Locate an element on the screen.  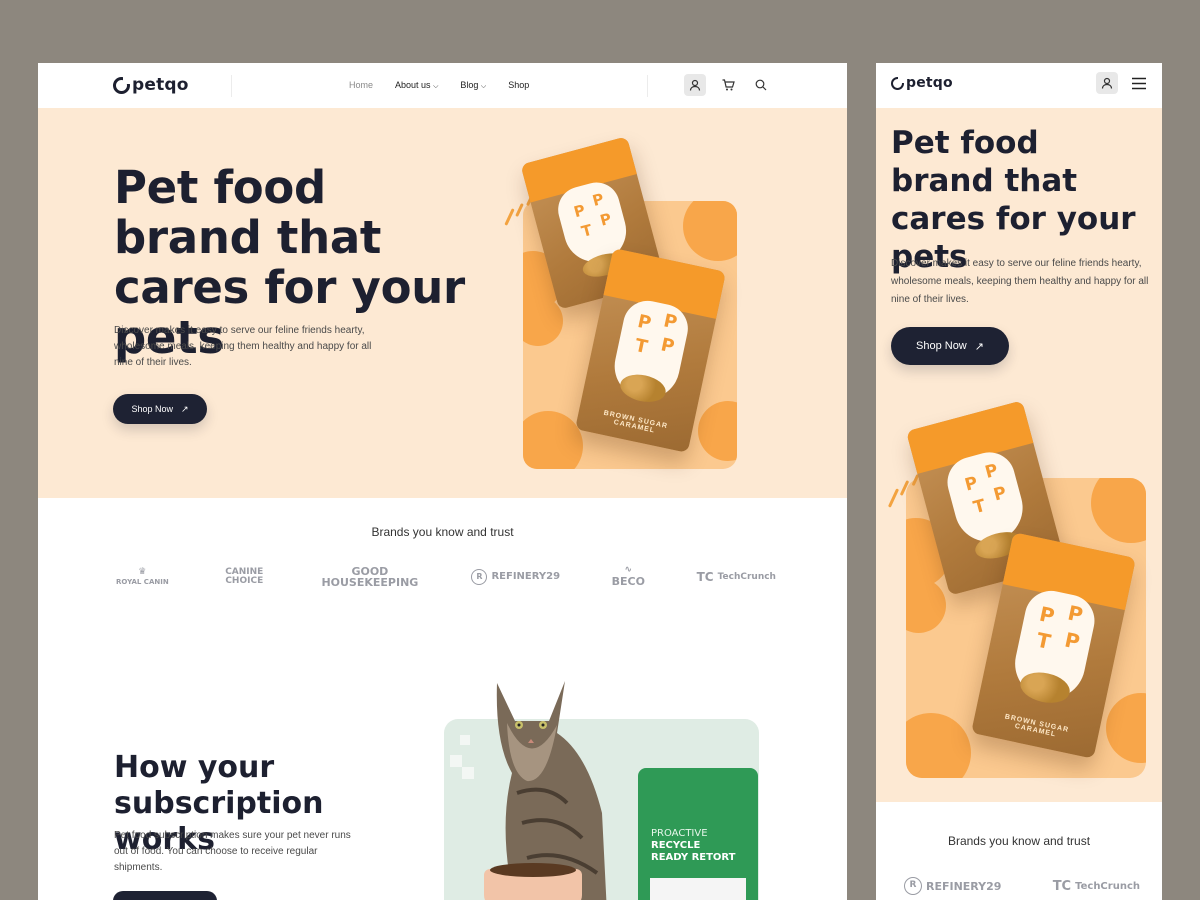
nav-link-about-us-label: About us is located at coordinates (413, 85).